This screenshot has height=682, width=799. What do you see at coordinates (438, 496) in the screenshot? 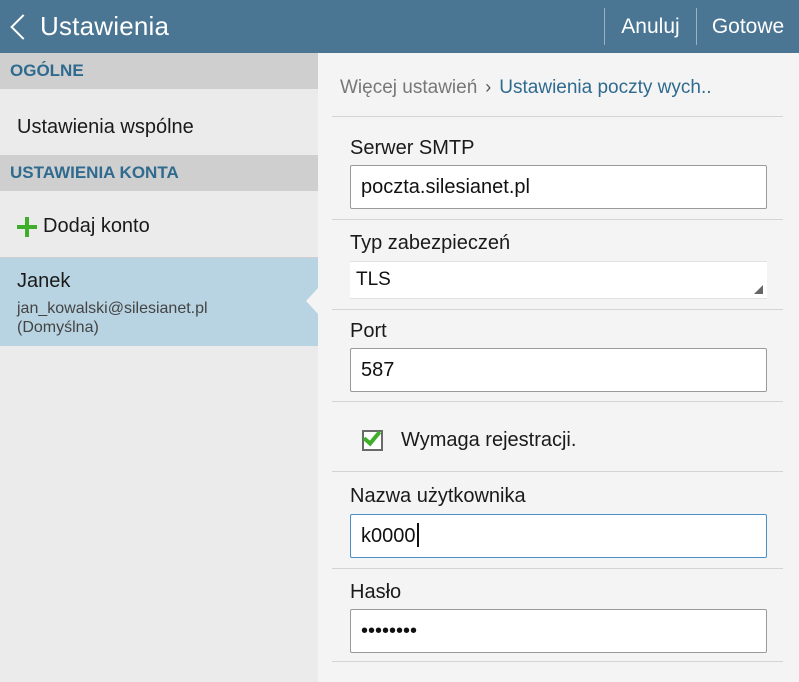
I see `username-label: Nazwa użytkownika` at bounding box center [438, 496].